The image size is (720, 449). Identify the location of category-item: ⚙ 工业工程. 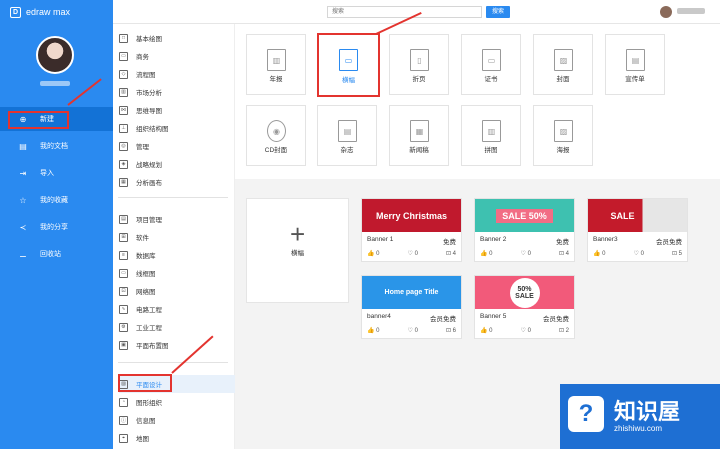
(177, 327).